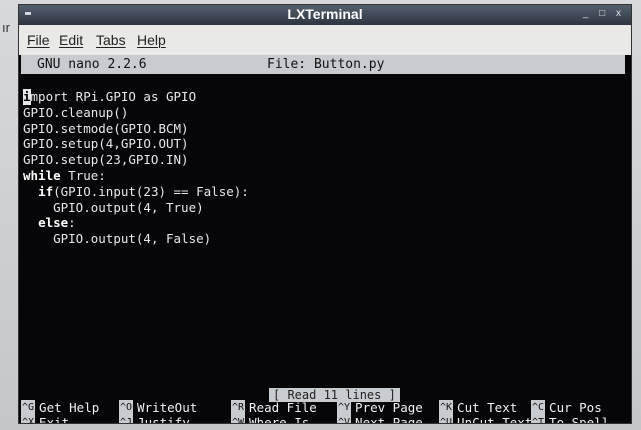 The height and width of the screenshot is (430, 641). Describe the element at coordinates (579, 419) in the screenshot. I see `shortcut-label: To Spell` at that location.